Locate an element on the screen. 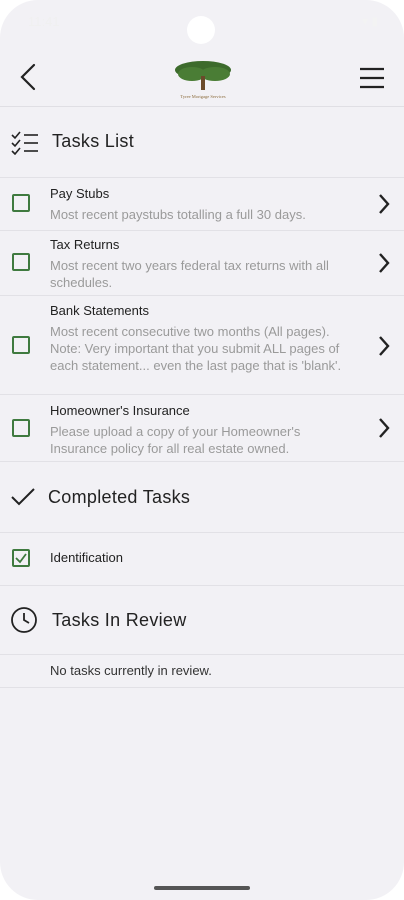 This screenshot has width=404, height=900. company-logo: Tyree Mortgage Services is located at coordinates (203, 80).